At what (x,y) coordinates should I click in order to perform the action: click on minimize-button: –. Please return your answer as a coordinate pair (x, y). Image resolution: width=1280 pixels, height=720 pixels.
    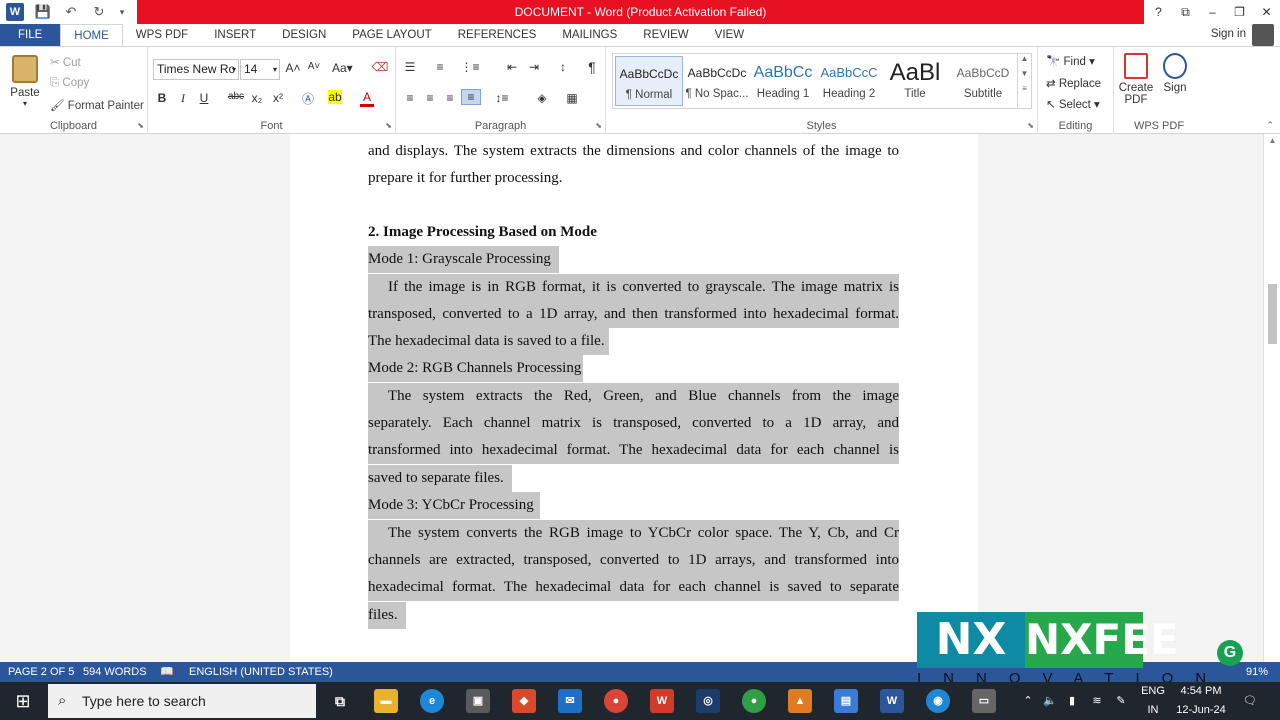
    Looking at the image, I should click on (1212, 12).